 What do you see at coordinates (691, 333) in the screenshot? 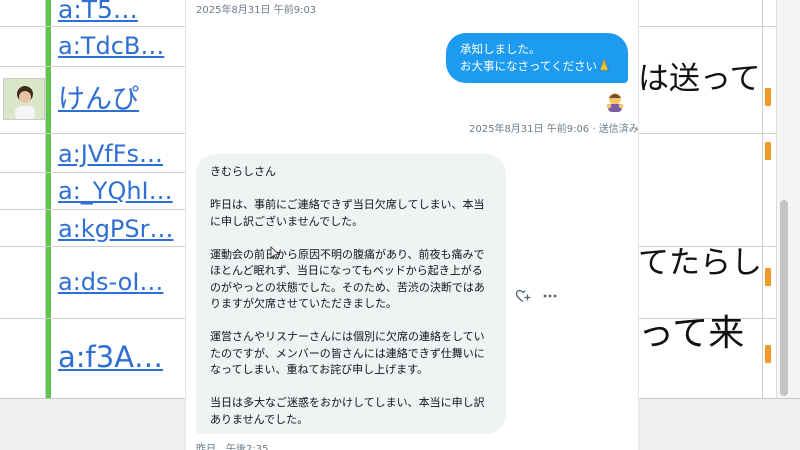
I see `cell-text: って来` at bounding box center [691, 333].